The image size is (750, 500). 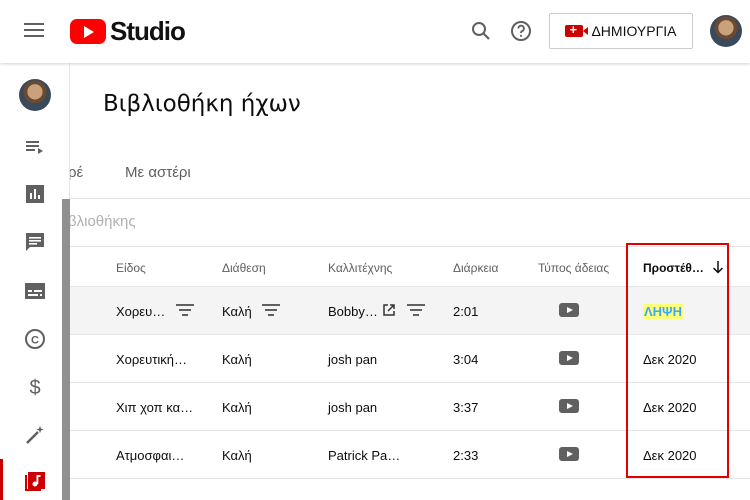 I want to click on studio-logo: Studio, so click(x=128, y=30).